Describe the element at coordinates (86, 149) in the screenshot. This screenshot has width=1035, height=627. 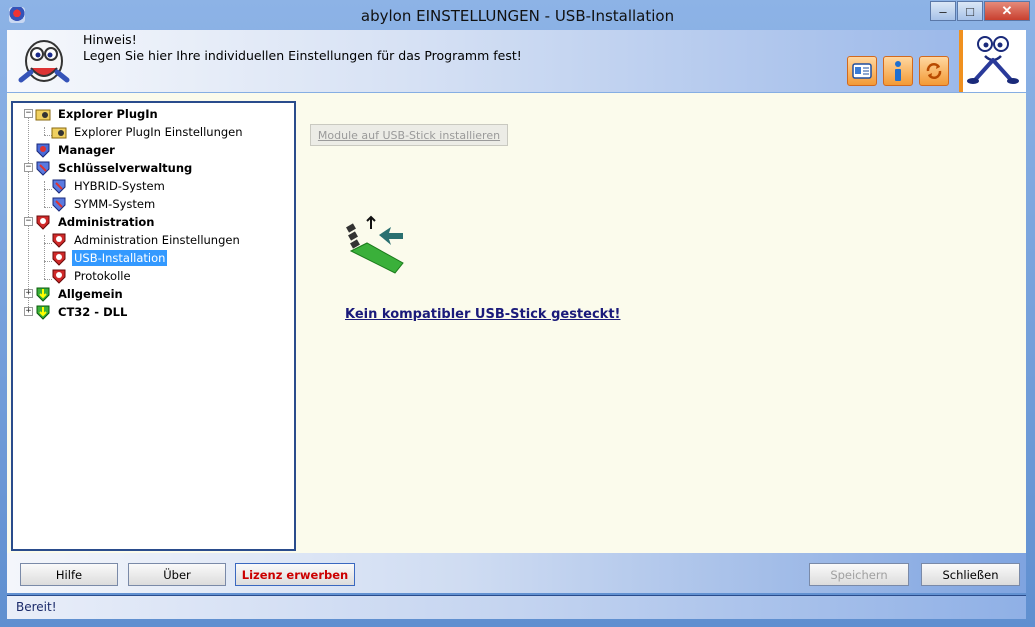
I see `tree-item-label: Manager` at that location.